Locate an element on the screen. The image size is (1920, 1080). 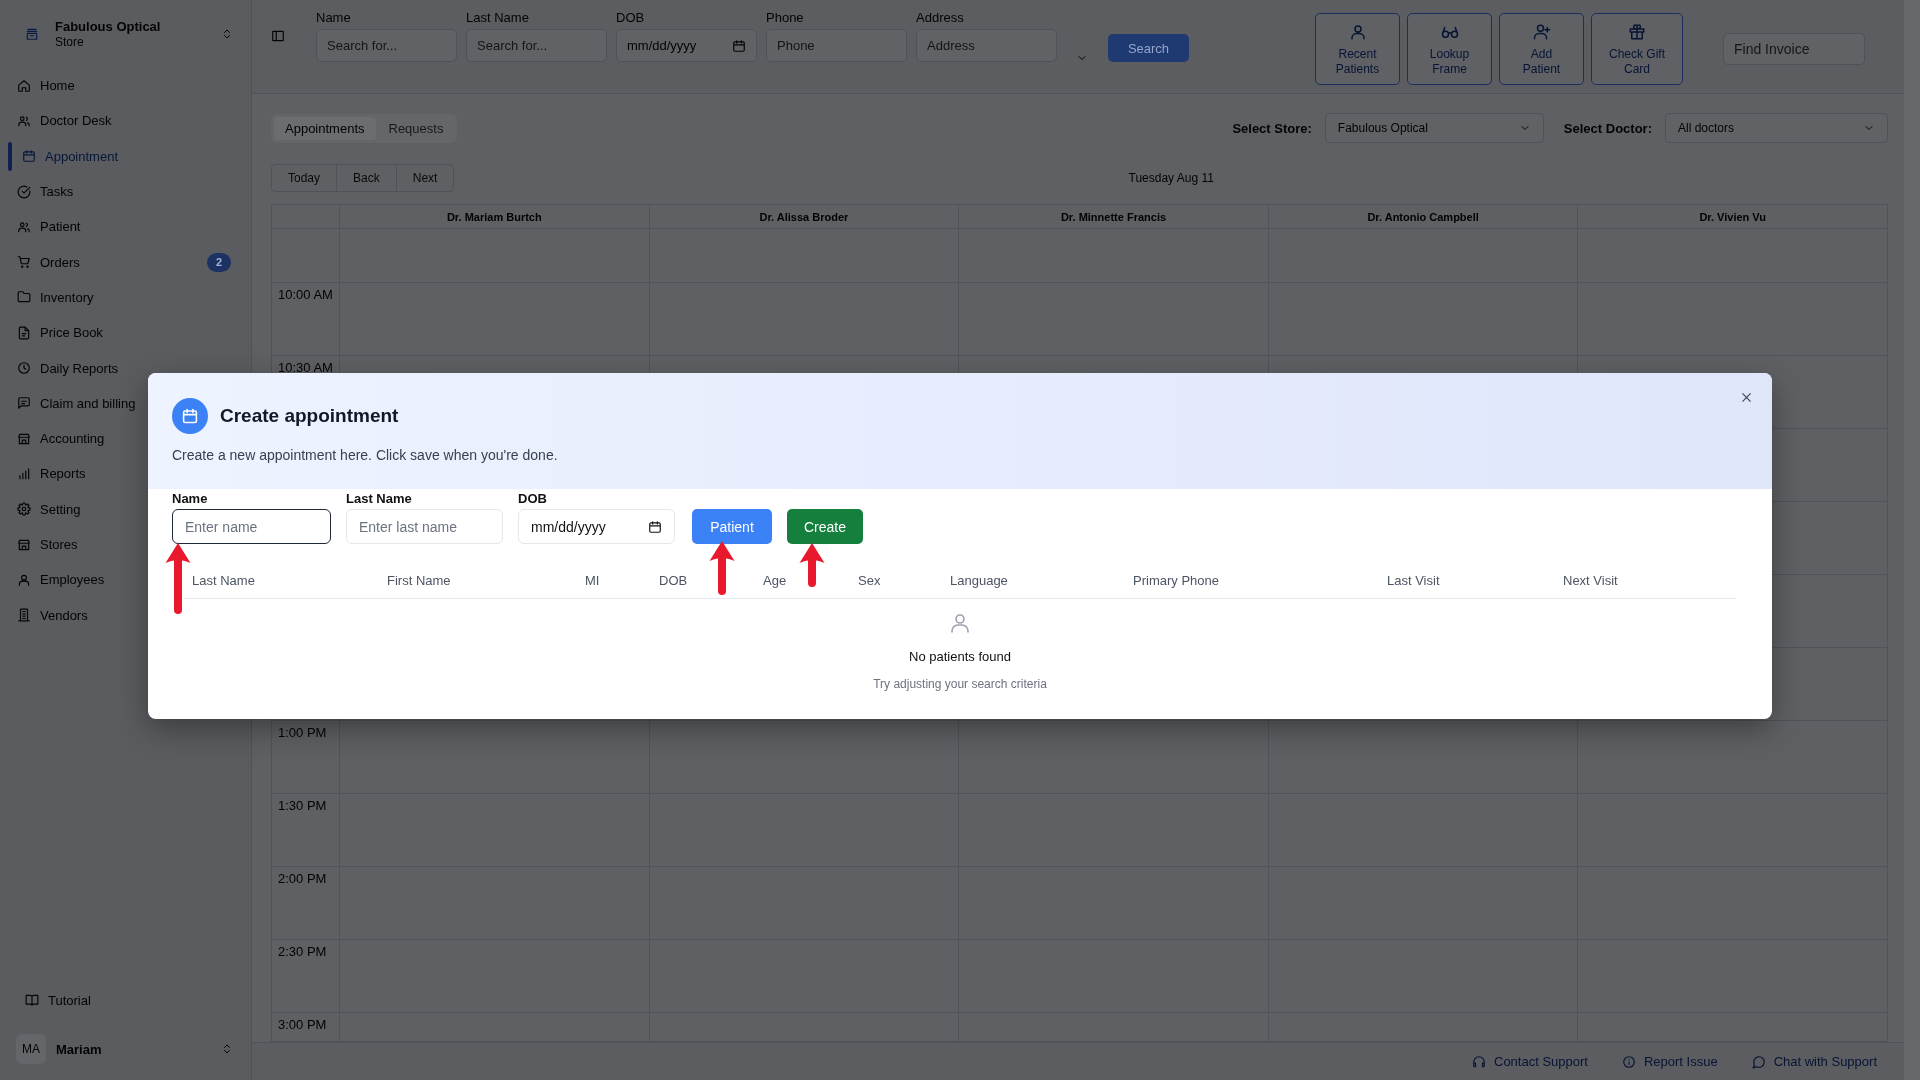
quick-action-button: Recent Patients is located at coordinates (1357, 49).